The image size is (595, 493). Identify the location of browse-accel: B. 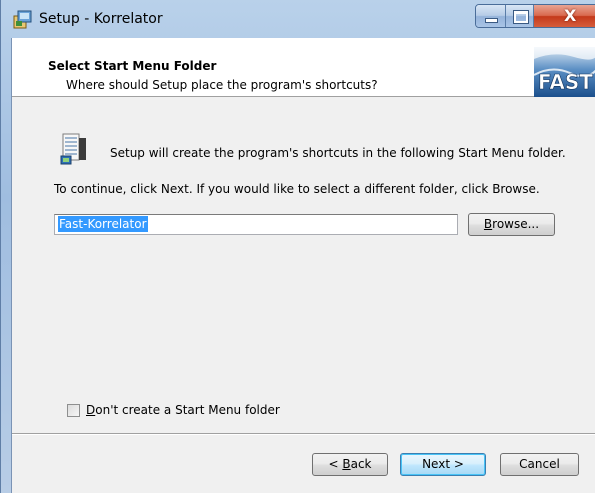
(488, 224).